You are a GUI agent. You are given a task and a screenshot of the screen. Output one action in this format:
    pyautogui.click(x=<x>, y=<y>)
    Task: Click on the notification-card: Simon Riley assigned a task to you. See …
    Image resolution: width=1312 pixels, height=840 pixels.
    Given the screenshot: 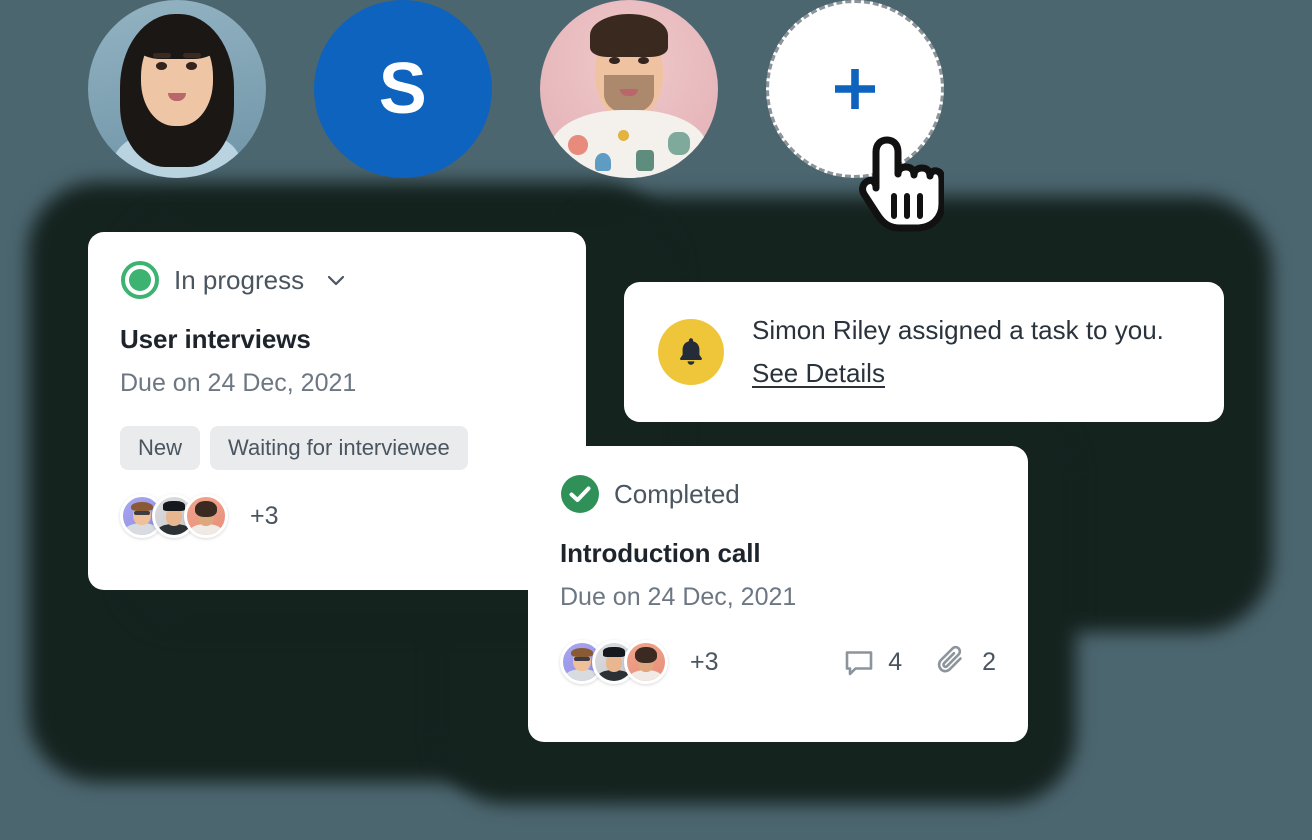 What is the action you would take?
    pyautogui.click(x=924, y=352)
    